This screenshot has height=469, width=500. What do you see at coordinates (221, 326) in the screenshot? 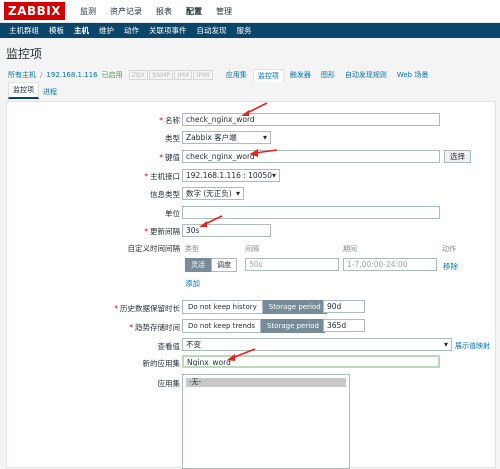
I see `trends-no-keep: Do not keep trends` at bounding box center [221, 326].